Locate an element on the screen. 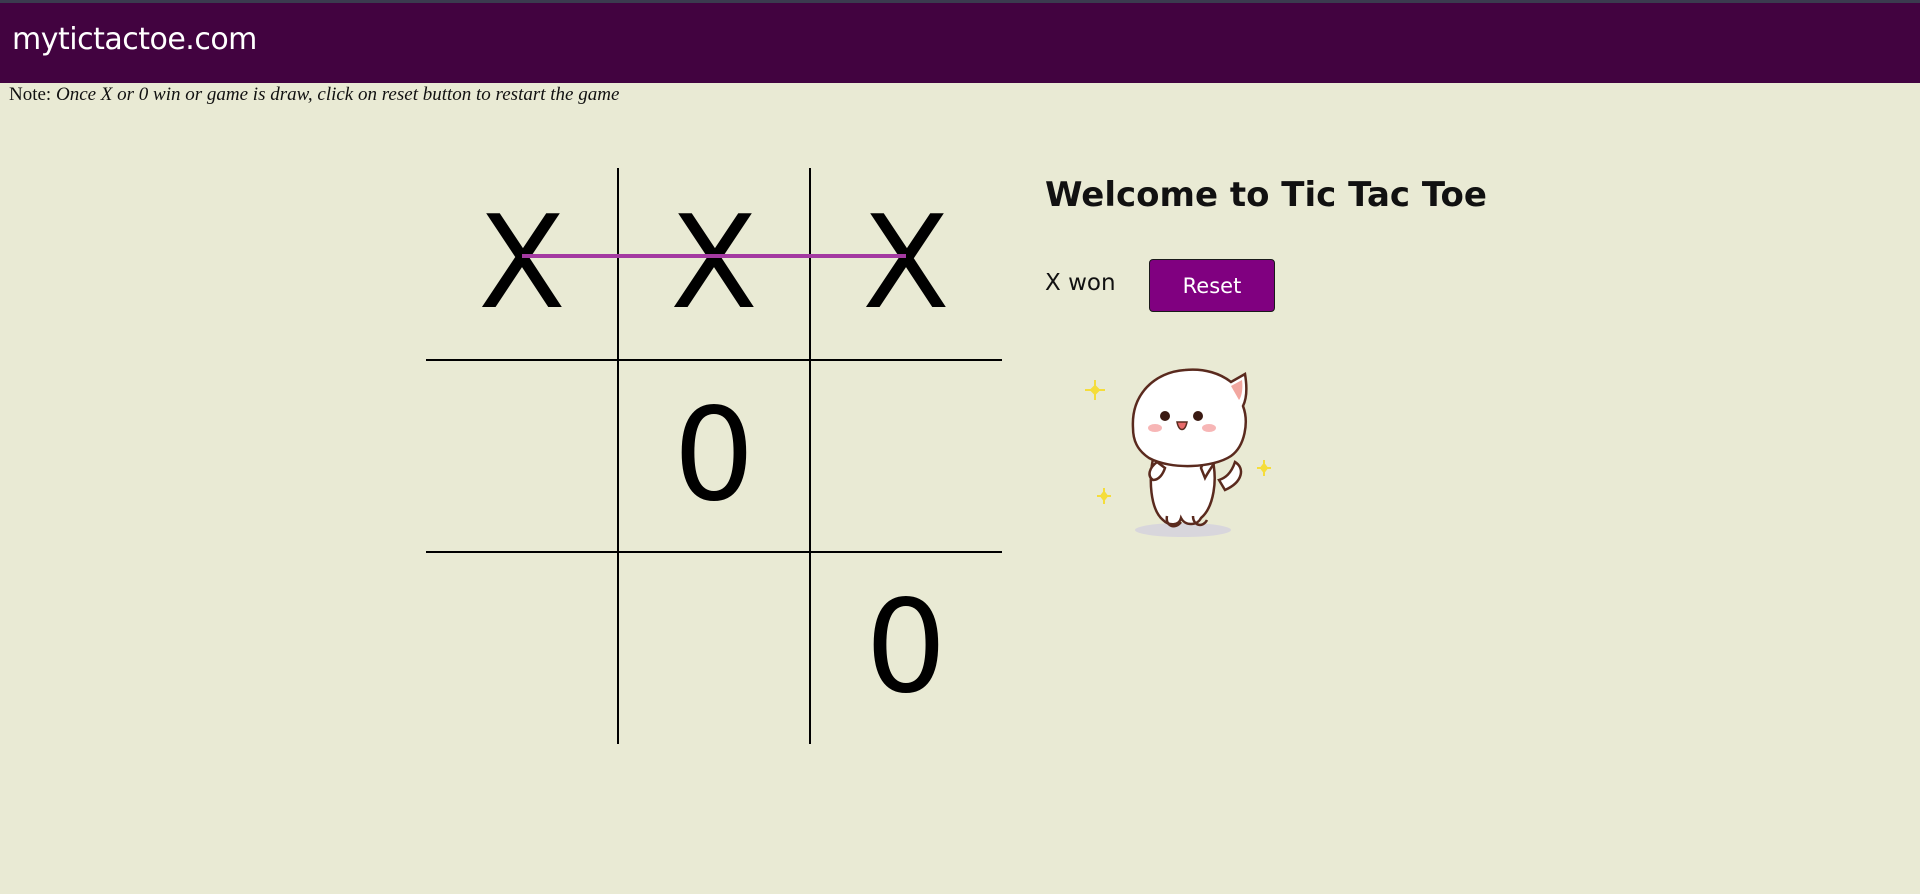 This screenshot has height=894, width=1920. game-status-text: X won is located at coordinates (1080, 283).